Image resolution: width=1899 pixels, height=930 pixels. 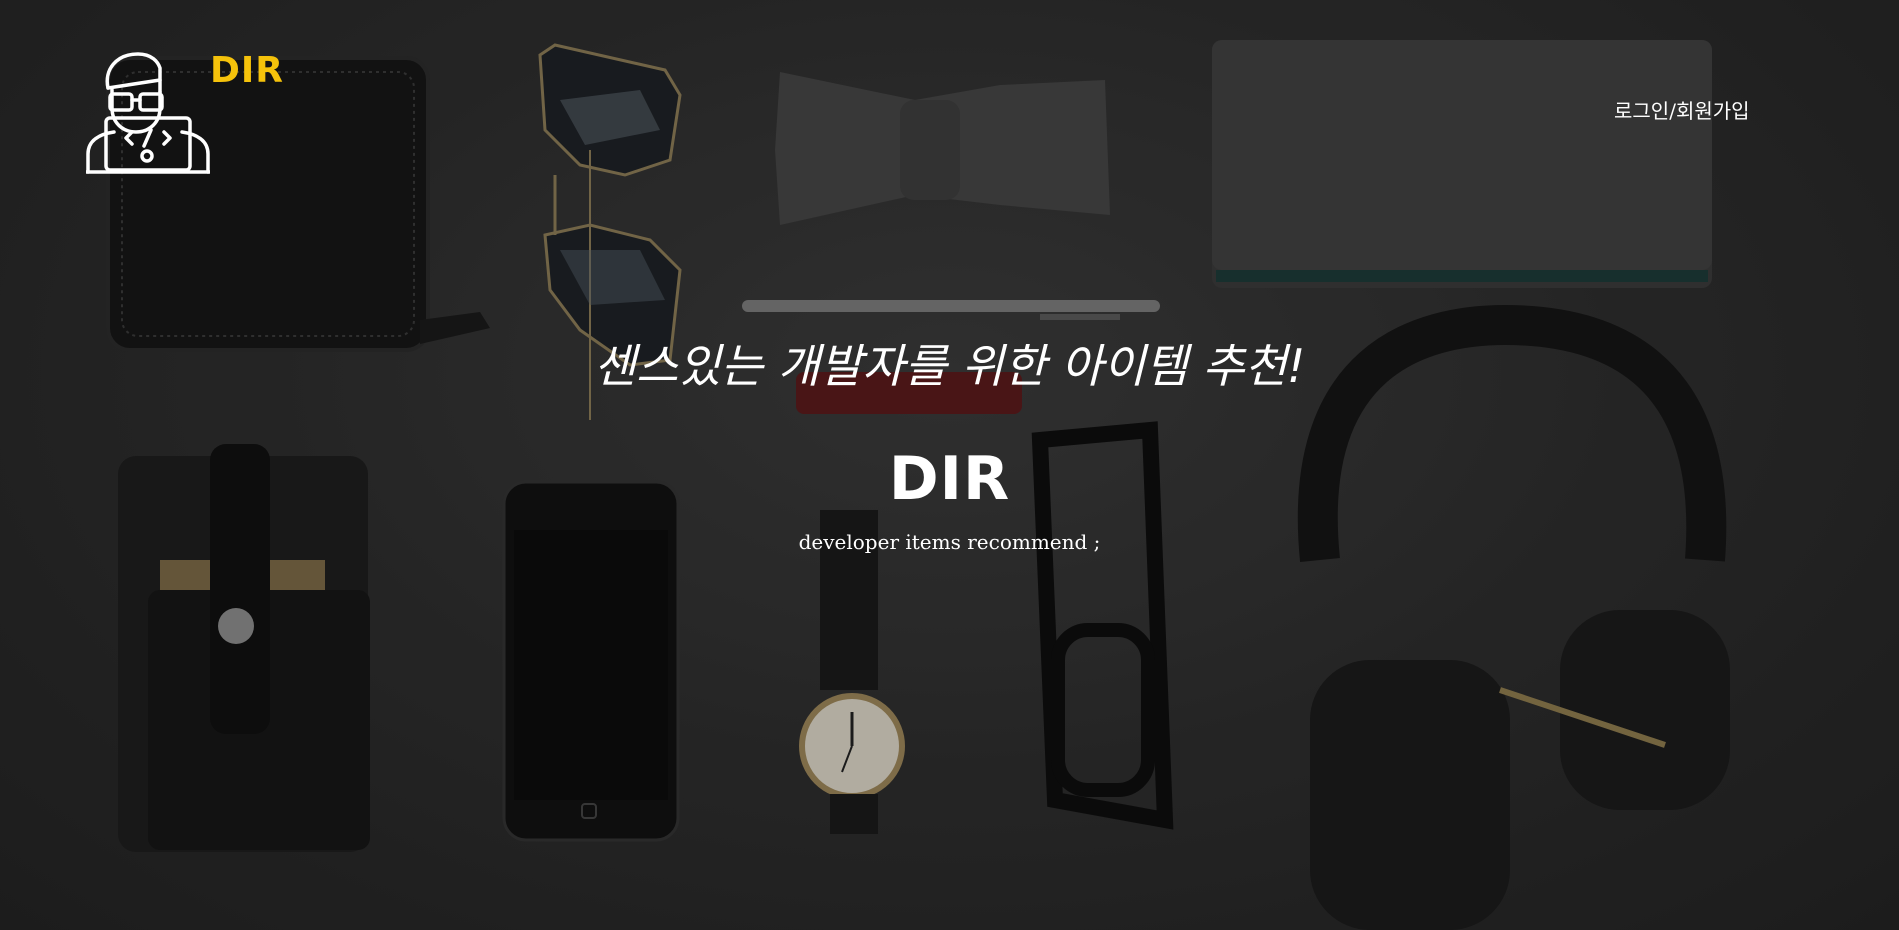 What do you see at coordinates (1682, 109) in the screenshot?
I see `login-signup-link: 로그인/회원가입` at bounding box center [1682, 109].